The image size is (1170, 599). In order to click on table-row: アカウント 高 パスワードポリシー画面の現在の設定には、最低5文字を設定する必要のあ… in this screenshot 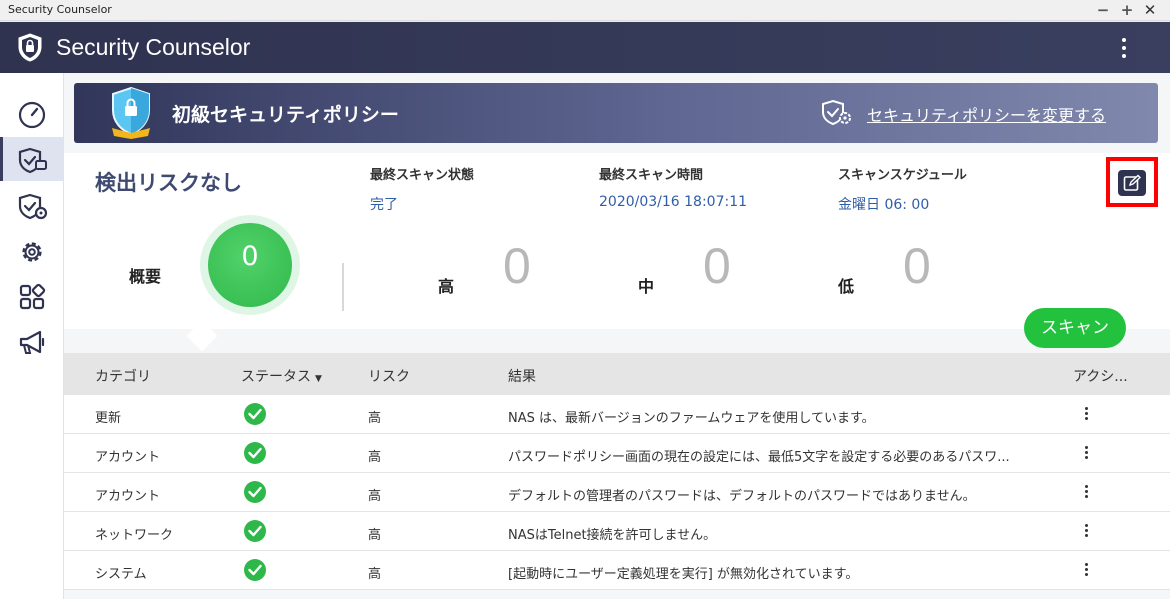, I will do `click(617, 453)`.